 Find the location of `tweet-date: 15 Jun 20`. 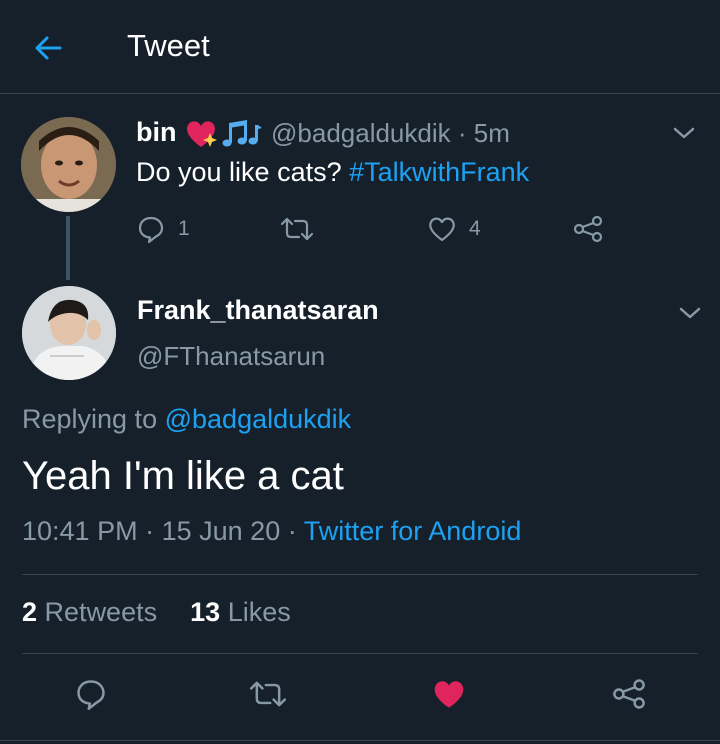

tweet-date: 15 Jun 20 is located at coordinates (221, 531).